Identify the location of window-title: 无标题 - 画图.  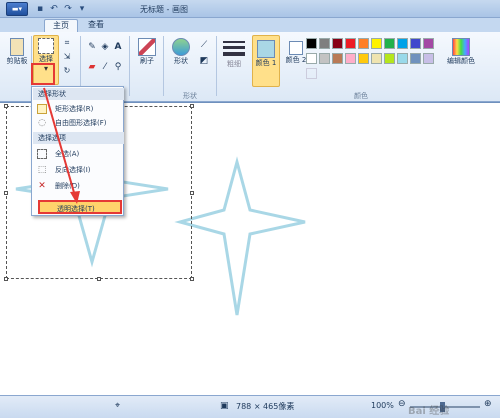
(164, 9).